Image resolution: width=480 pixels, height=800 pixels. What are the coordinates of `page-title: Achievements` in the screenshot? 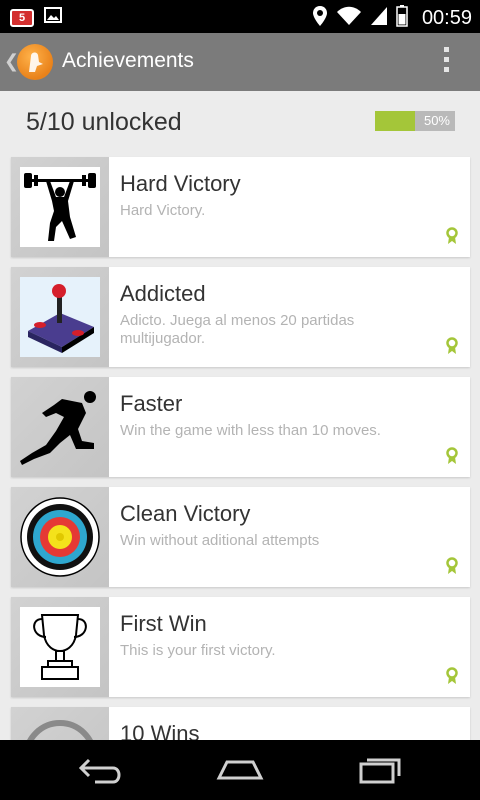 It's located at (128, 60).